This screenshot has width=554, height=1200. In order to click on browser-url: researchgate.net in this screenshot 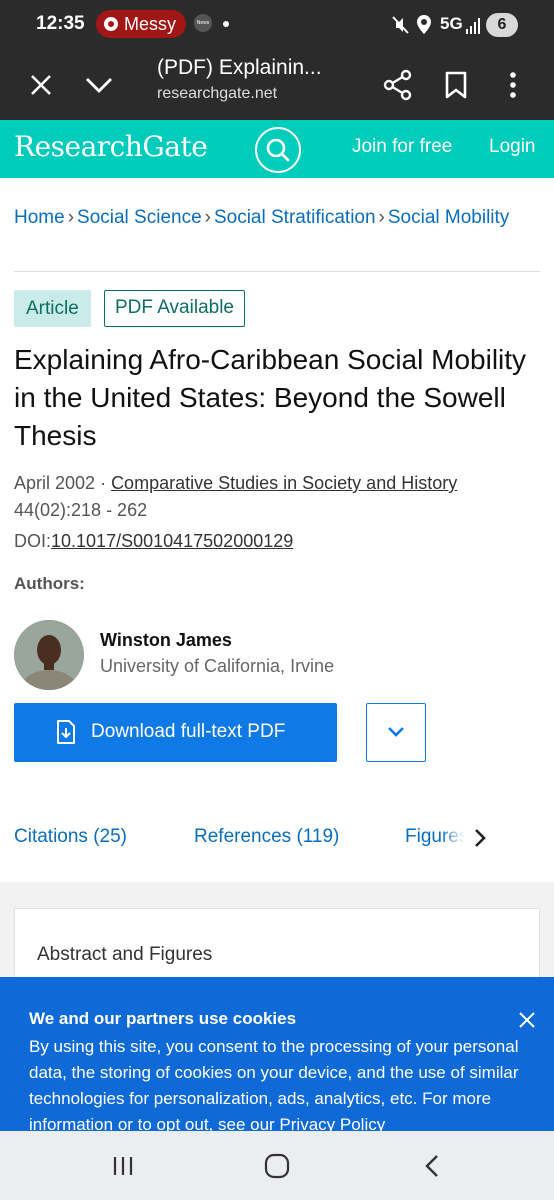, I will do `click(217, 94)`.